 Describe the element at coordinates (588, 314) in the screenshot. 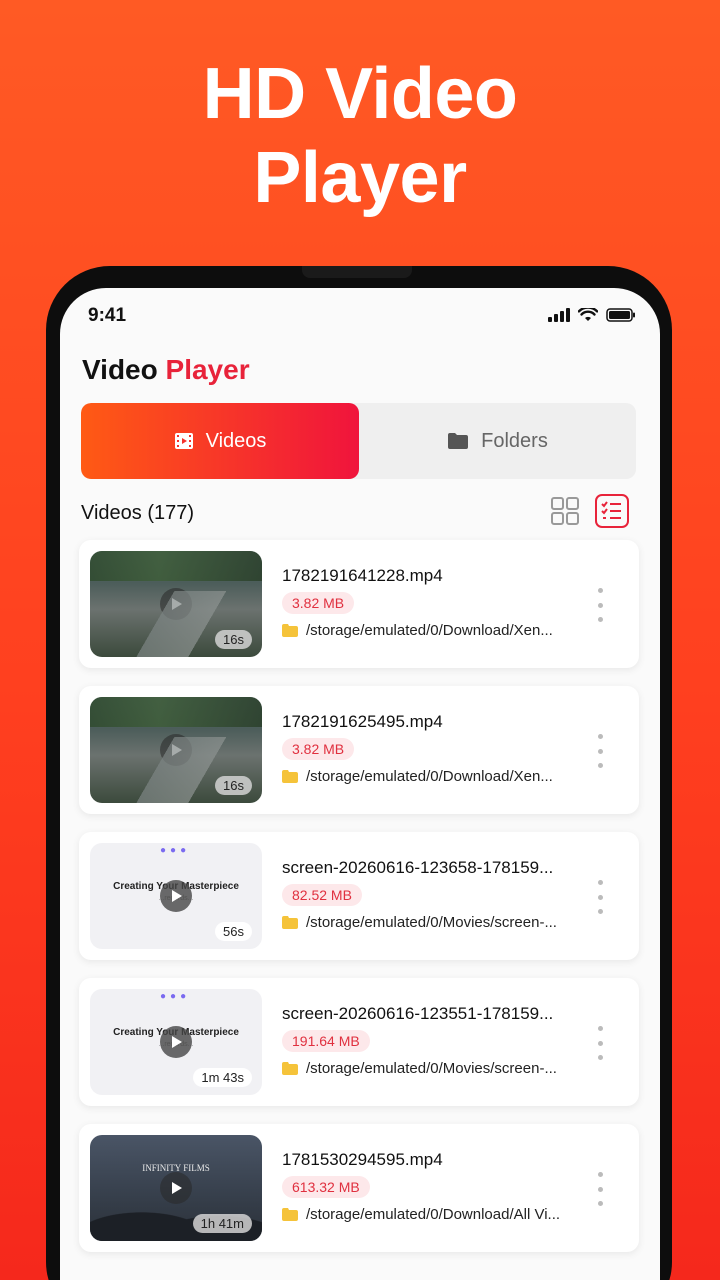

I see `wifi-icon` at that location.